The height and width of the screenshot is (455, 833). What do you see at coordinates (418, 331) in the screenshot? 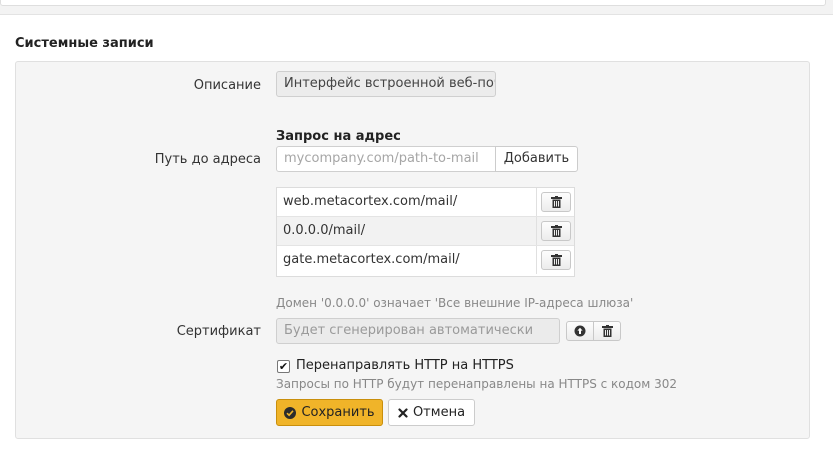
I see `certificate-field: Будет сгенерирован автоматически` at bounding box center [418, 331].